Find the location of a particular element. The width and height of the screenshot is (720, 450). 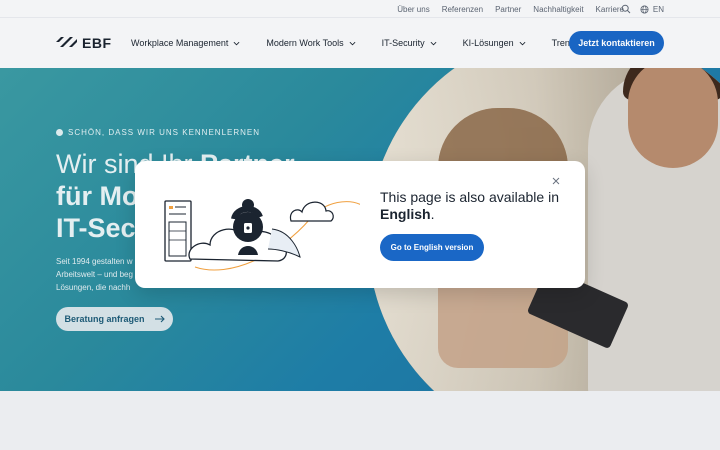

modal-message-suffix: . is located at coordinates (432, 214).